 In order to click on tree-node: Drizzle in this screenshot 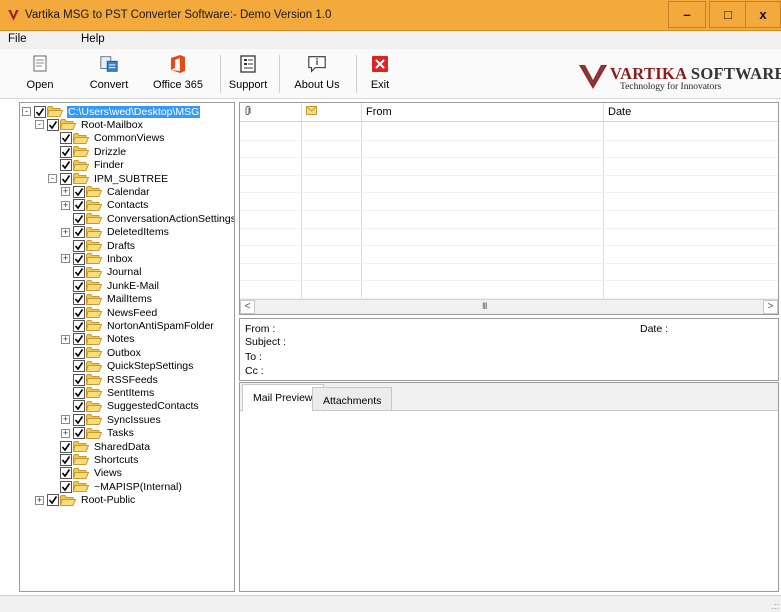, I will do `click(93, 151)`.